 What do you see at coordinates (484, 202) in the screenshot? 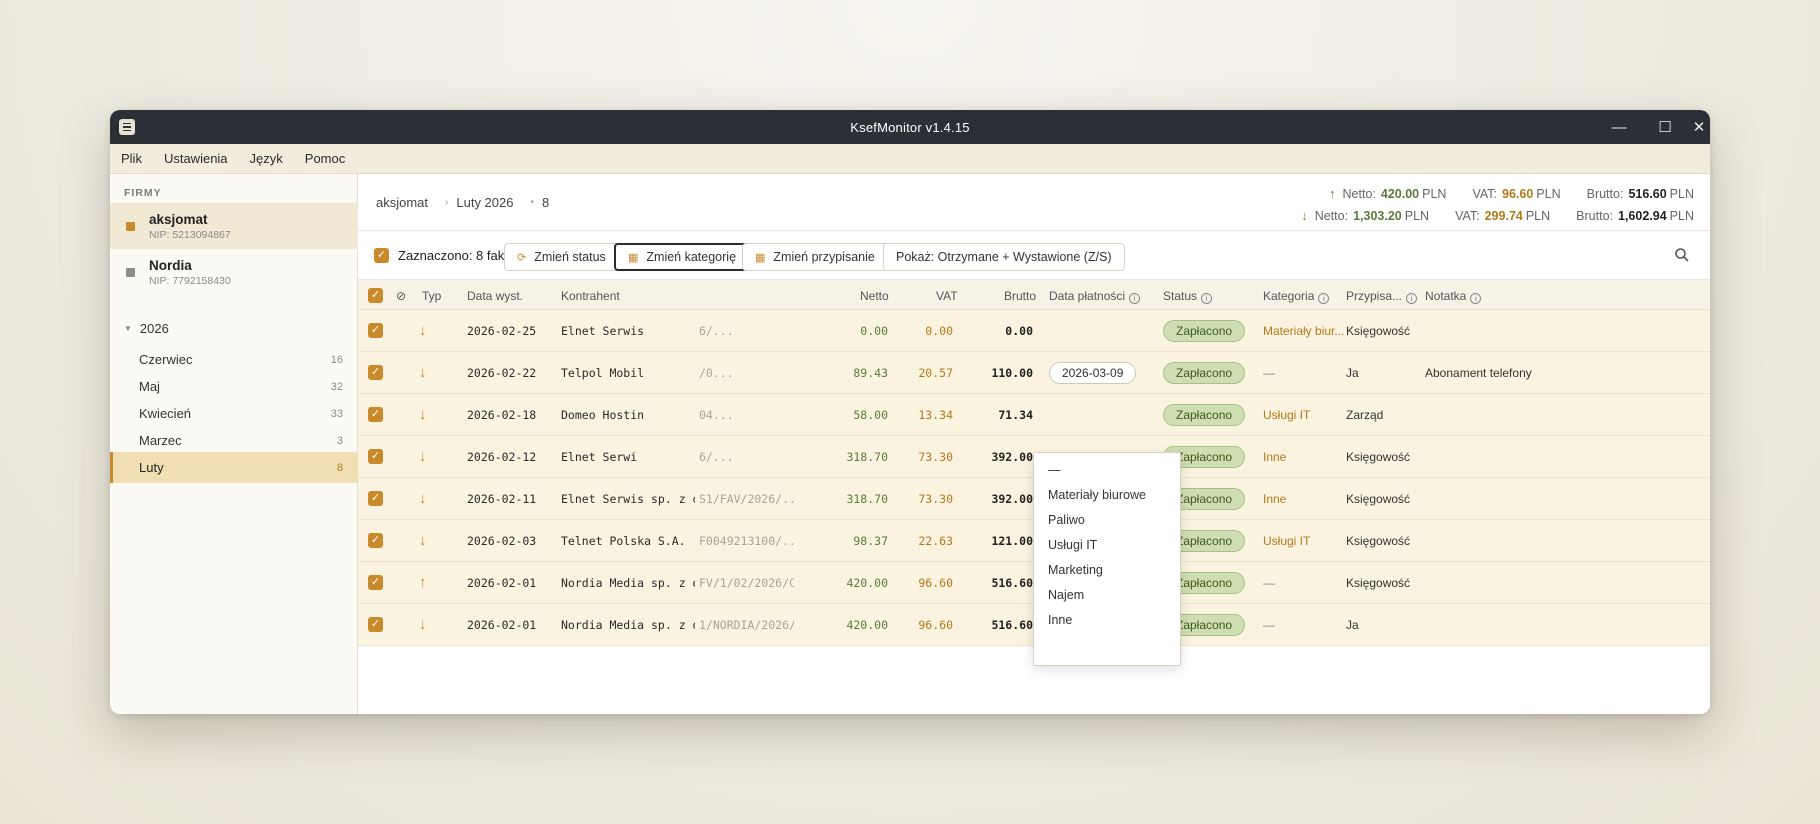
I see `breadcrumb-period: Luty 2026` at bounding box center [484, 202].